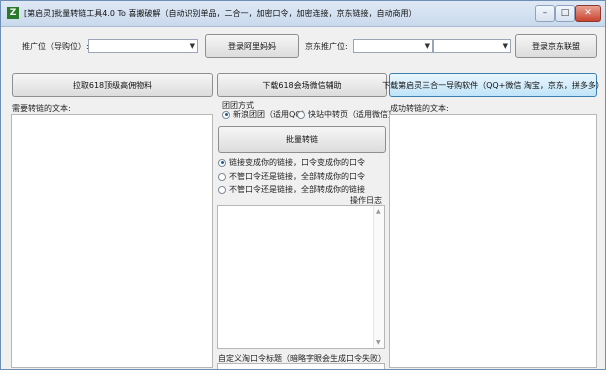  Describe the element at coordinates (55, 46) in the screenshot. I see `promo-position-label: 推广位（导购位）:` at that location.